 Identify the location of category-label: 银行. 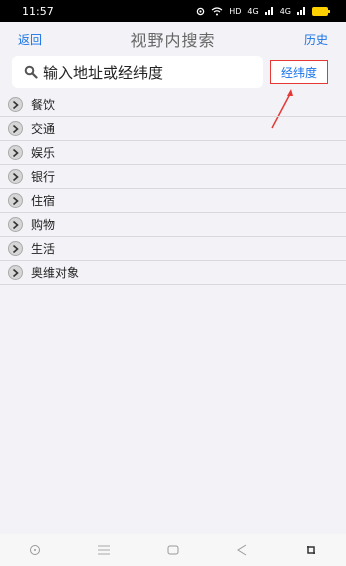
(43, 177).